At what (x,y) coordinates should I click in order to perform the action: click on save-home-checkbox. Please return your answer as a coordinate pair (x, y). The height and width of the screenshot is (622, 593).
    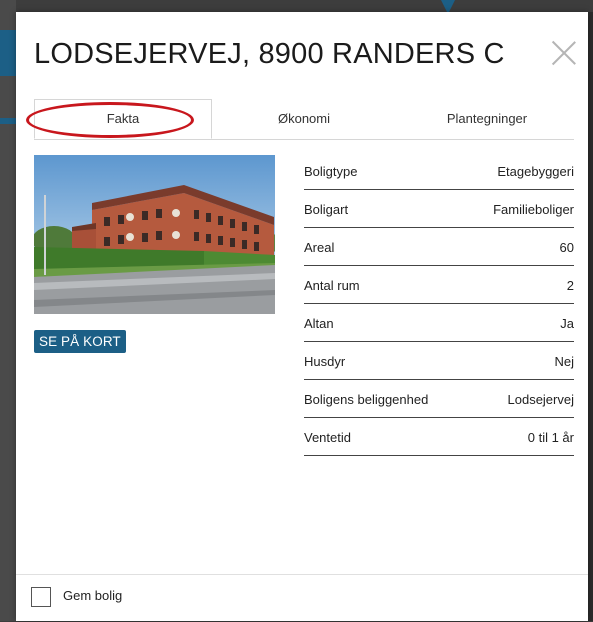
    Looking at the image, I should click on (41, 597).